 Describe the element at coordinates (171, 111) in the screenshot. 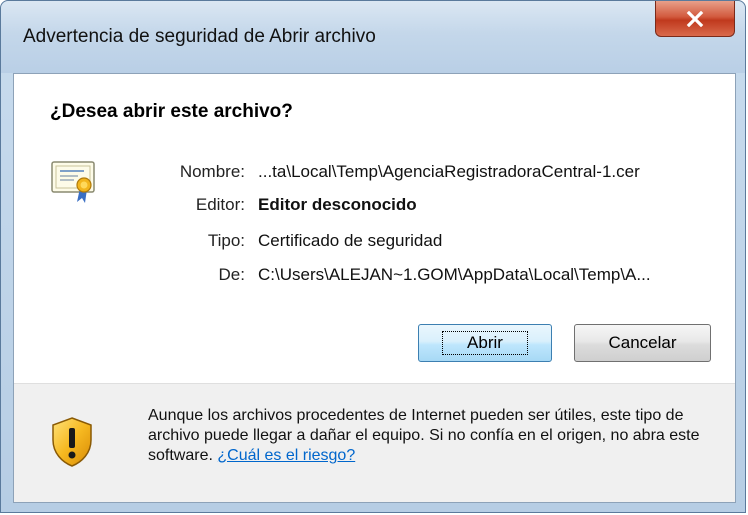

I see `dialog-question: ¿Desea abrir este archivo?` at that location.